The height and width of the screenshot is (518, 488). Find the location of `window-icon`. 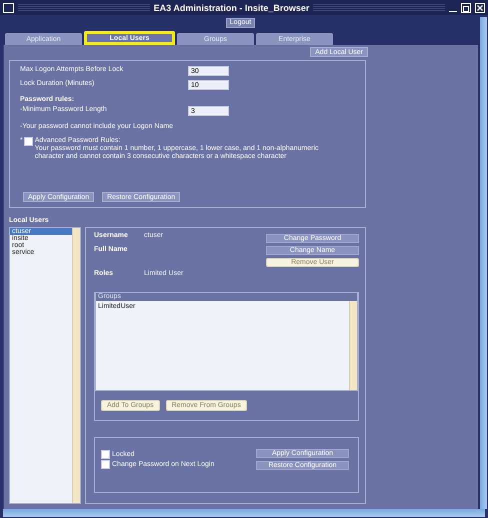

window-icon is located at coordinates (8, 7).